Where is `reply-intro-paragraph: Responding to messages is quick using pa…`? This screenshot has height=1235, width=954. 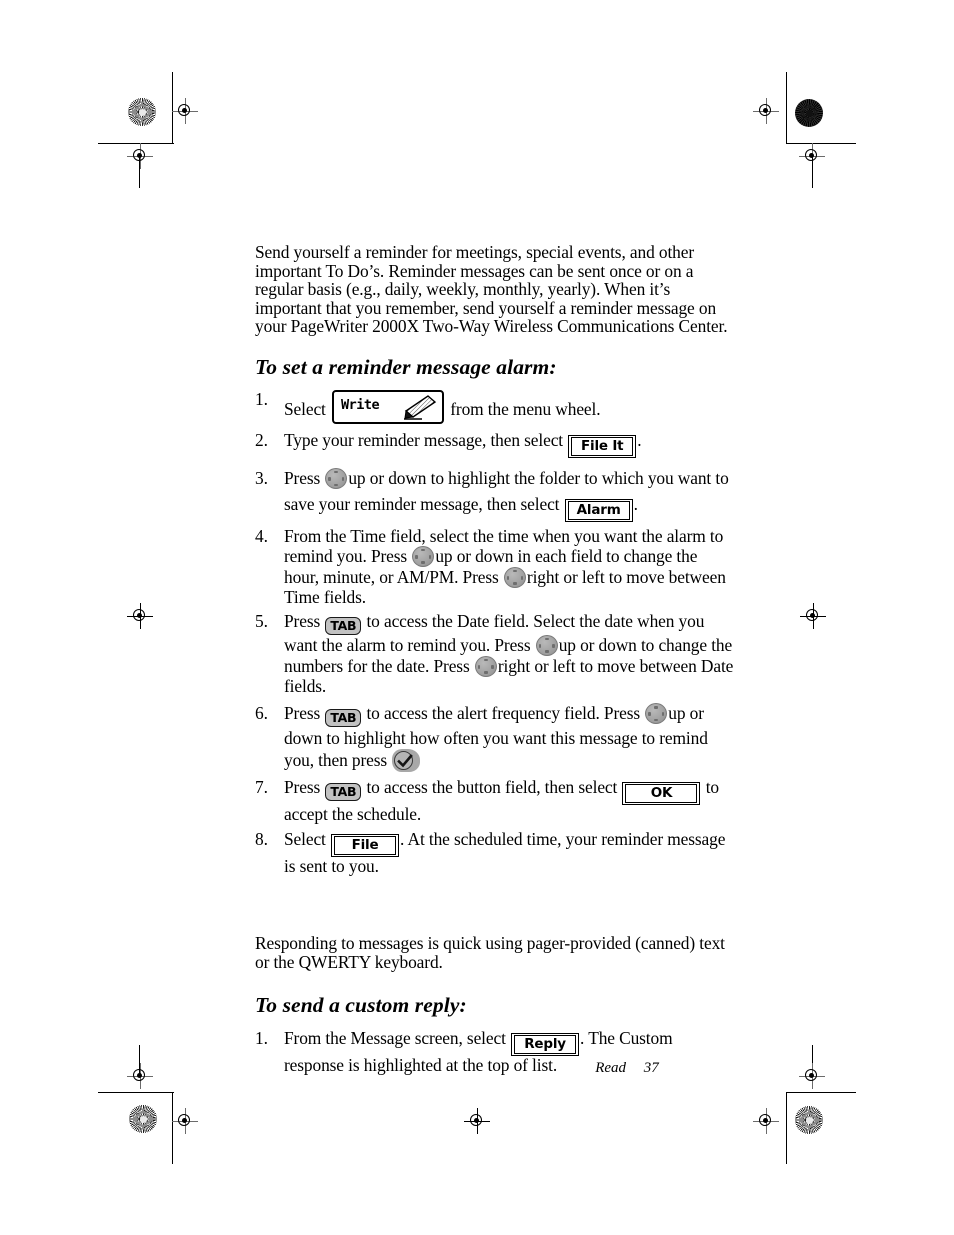 reply-intro-paragraph: Responding to messages is quick using pa… is located at coordinates (490, 952).